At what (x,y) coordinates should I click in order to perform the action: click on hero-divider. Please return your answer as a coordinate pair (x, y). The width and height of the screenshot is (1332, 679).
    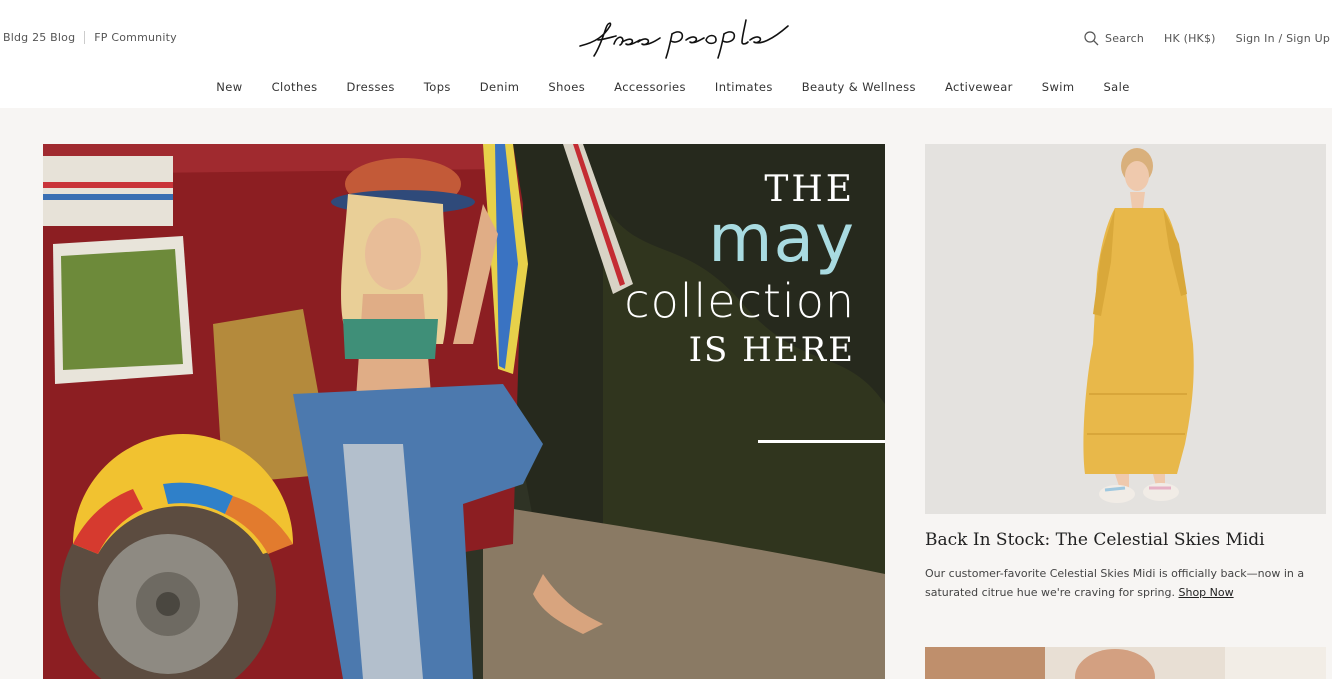
    Looking at the image, I should click on (821, 441).